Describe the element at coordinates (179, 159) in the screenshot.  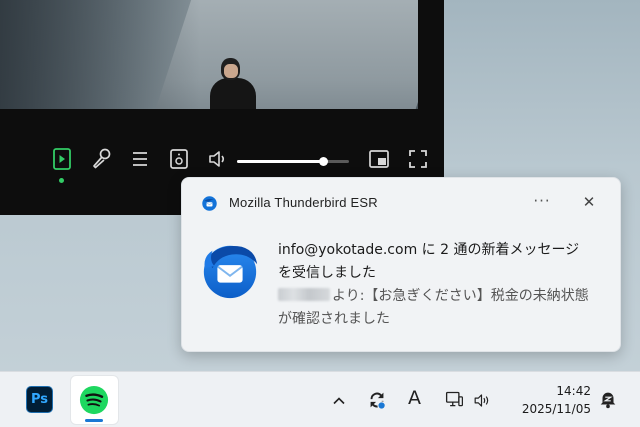
I see `device-icon` at that location.